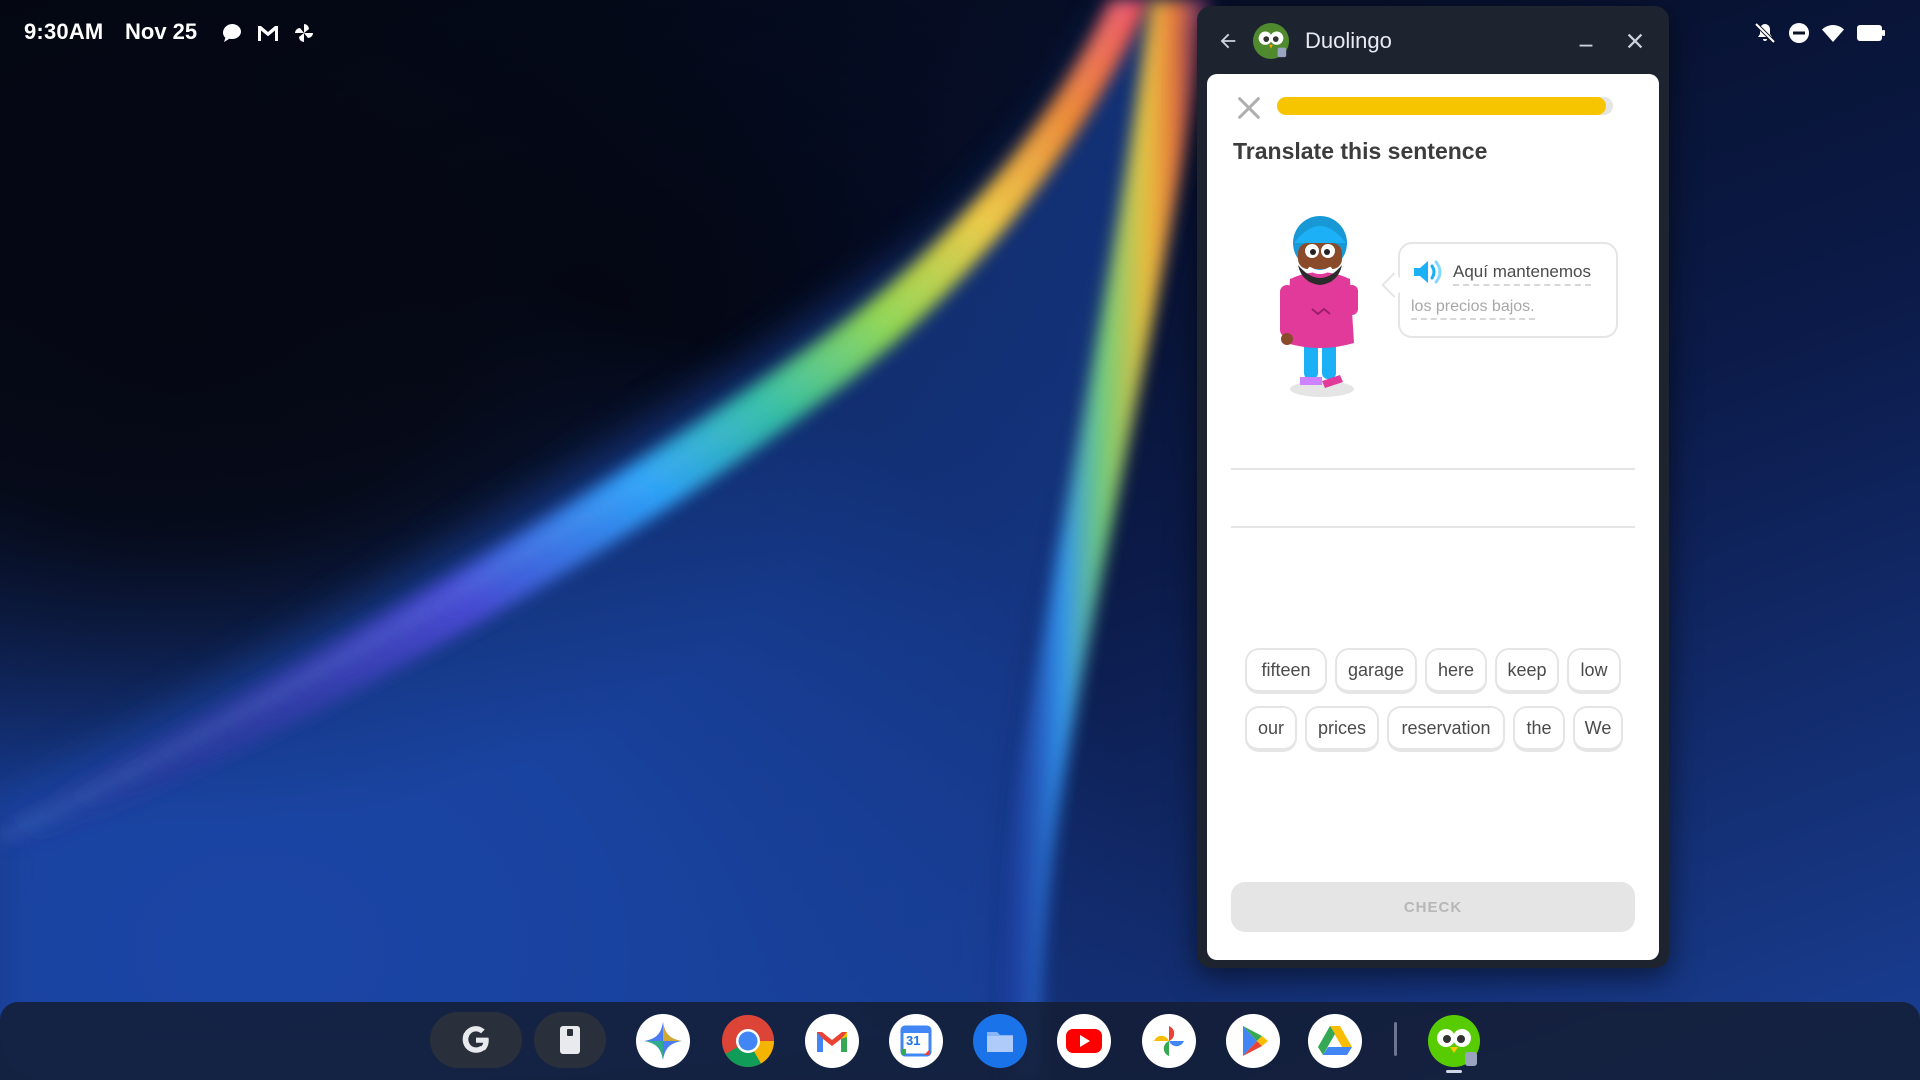  What do you see at coordinates (1169, 1041) in the screenshot?
I see `photos-app-icon` at bounding box center [1169, 1041].